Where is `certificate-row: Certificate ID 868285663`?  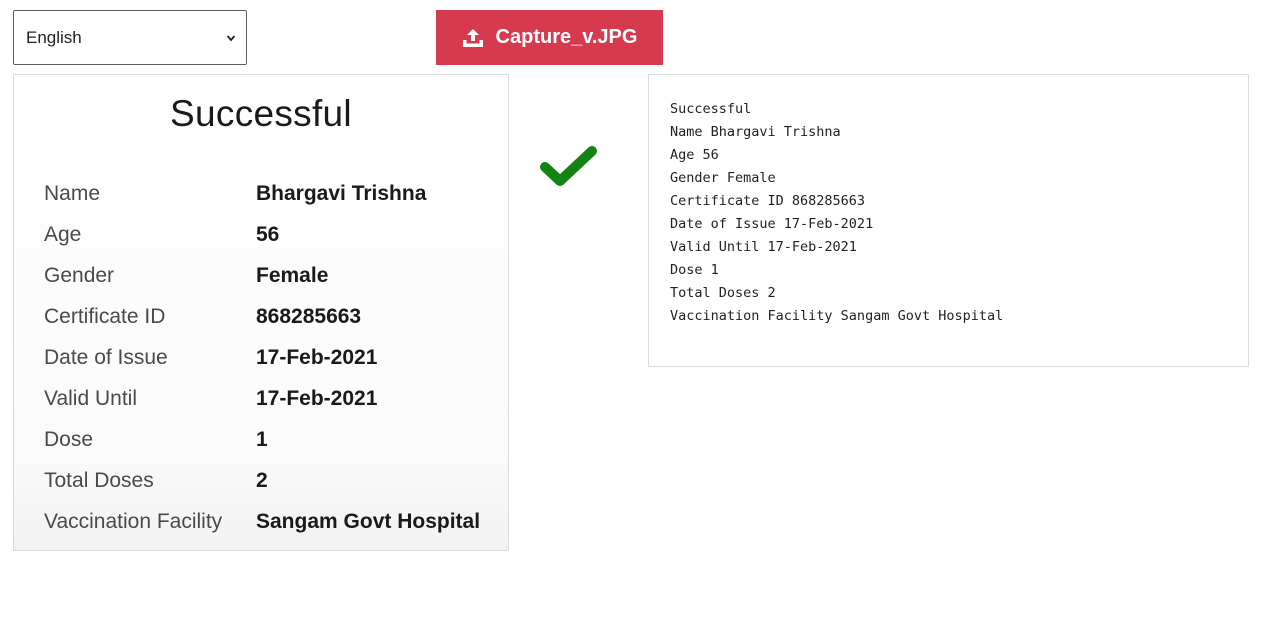 certificate-row: Certificate ID 868285663 is located at coordinates (274, 316).